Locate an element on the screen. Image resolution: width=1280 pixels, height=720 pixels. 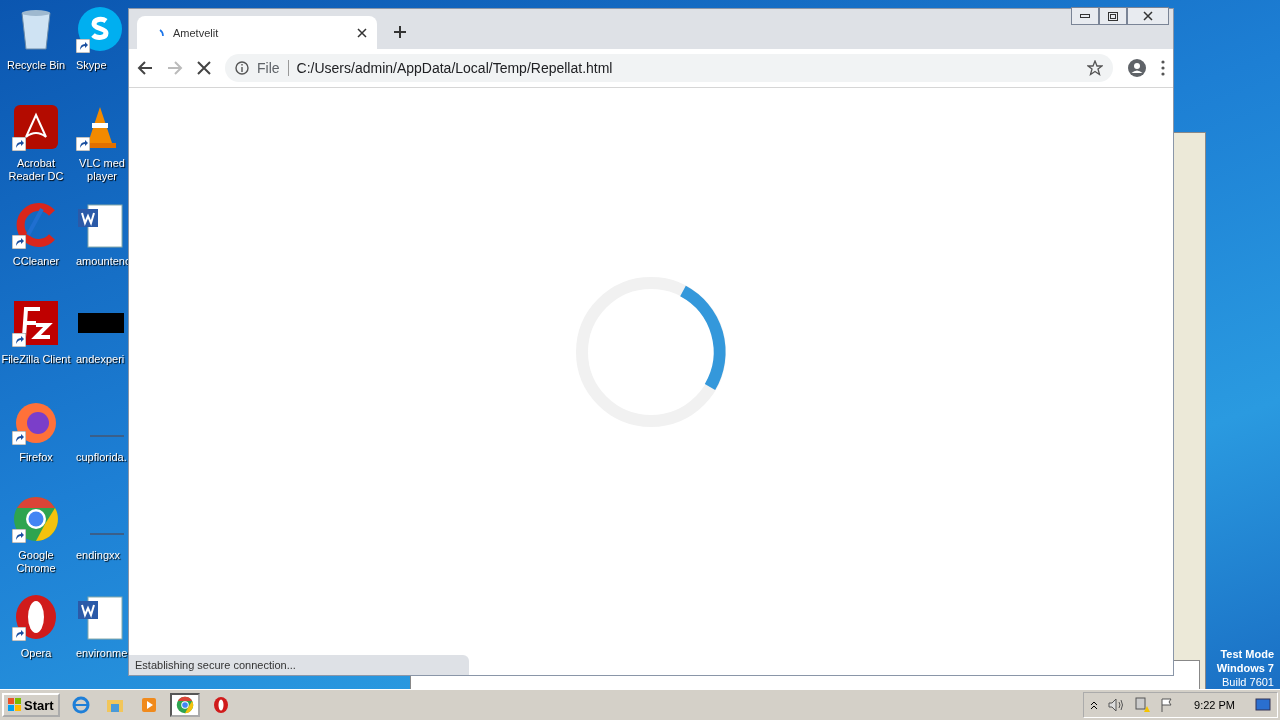
show-desktop-icon is located at coordinates (1263, 705).